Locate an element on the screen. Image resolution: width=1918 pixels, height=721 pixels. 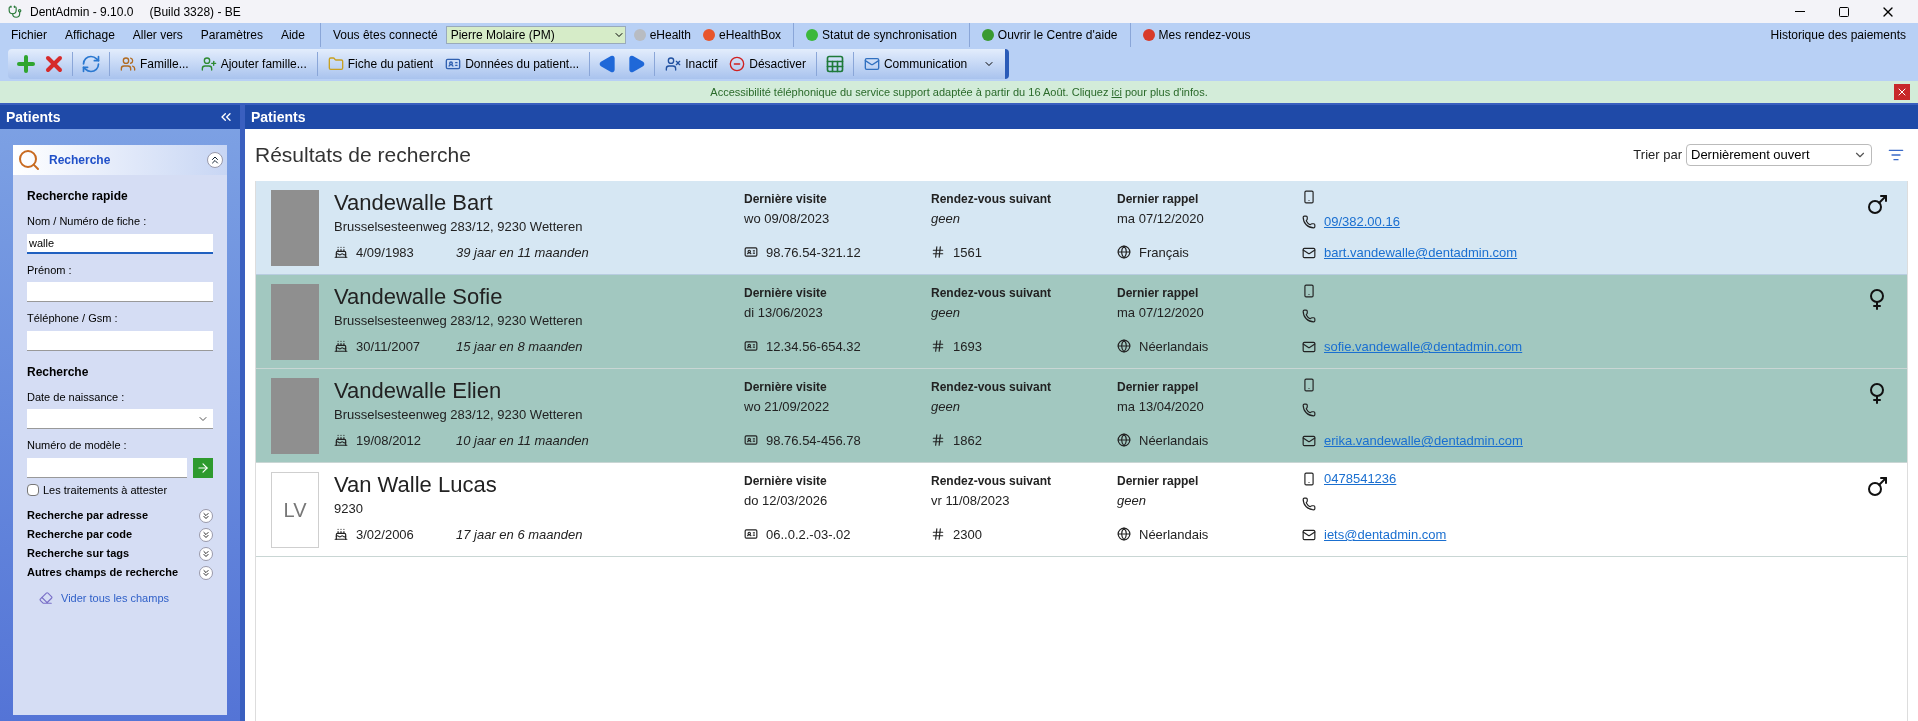
email-link: iets@dentadmin.com is located at coordinates (1385, 535).